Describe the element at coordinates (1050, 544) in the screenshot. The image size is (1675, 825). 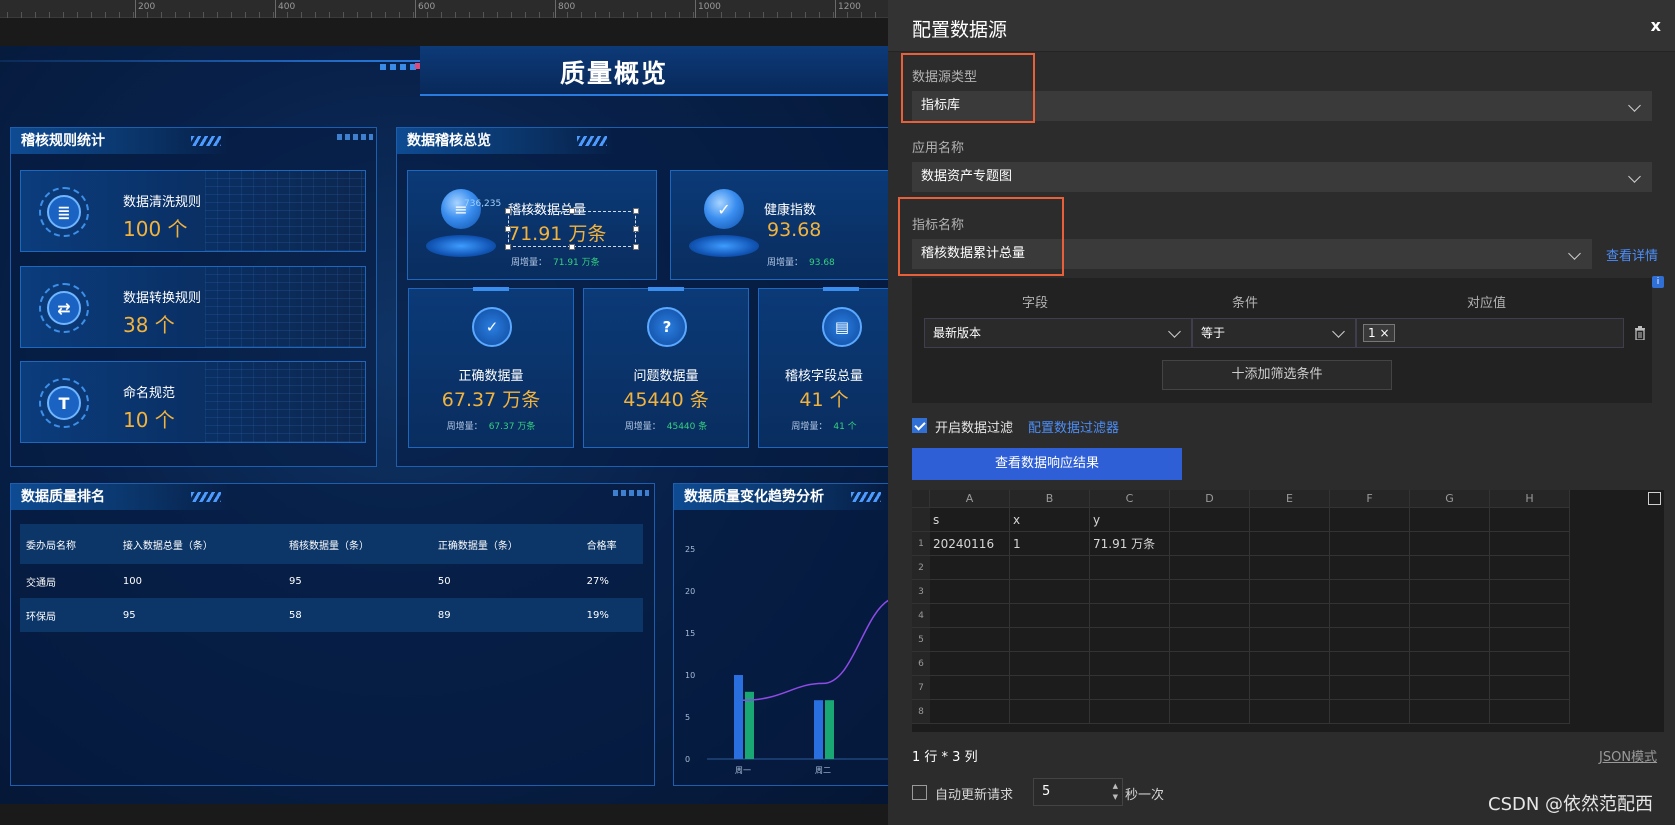
I see `sheet-cell: 1` at that location.